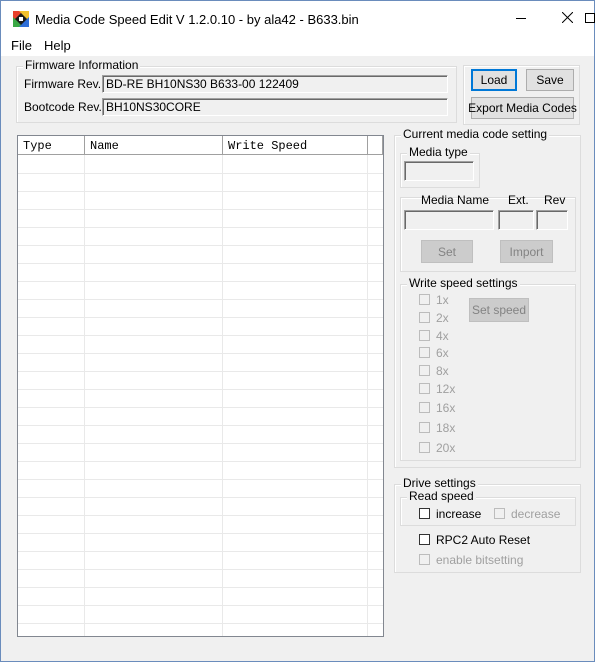 This screenshot has width=595, height=662. Describe the element at coordinates (494, 80) in the screenshot. I see `load-button: Load` at that location.